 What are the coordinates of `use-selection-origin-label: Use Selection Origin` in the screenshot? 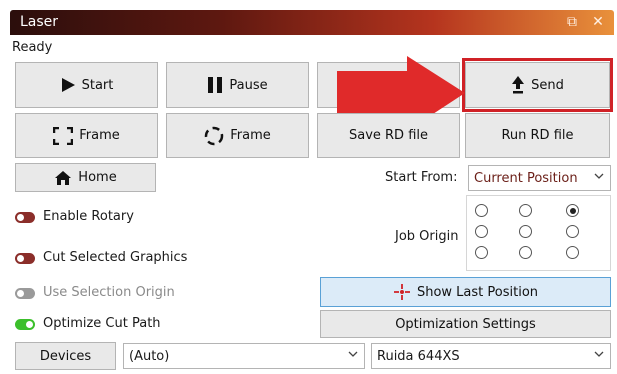 It's located at (109, 292).